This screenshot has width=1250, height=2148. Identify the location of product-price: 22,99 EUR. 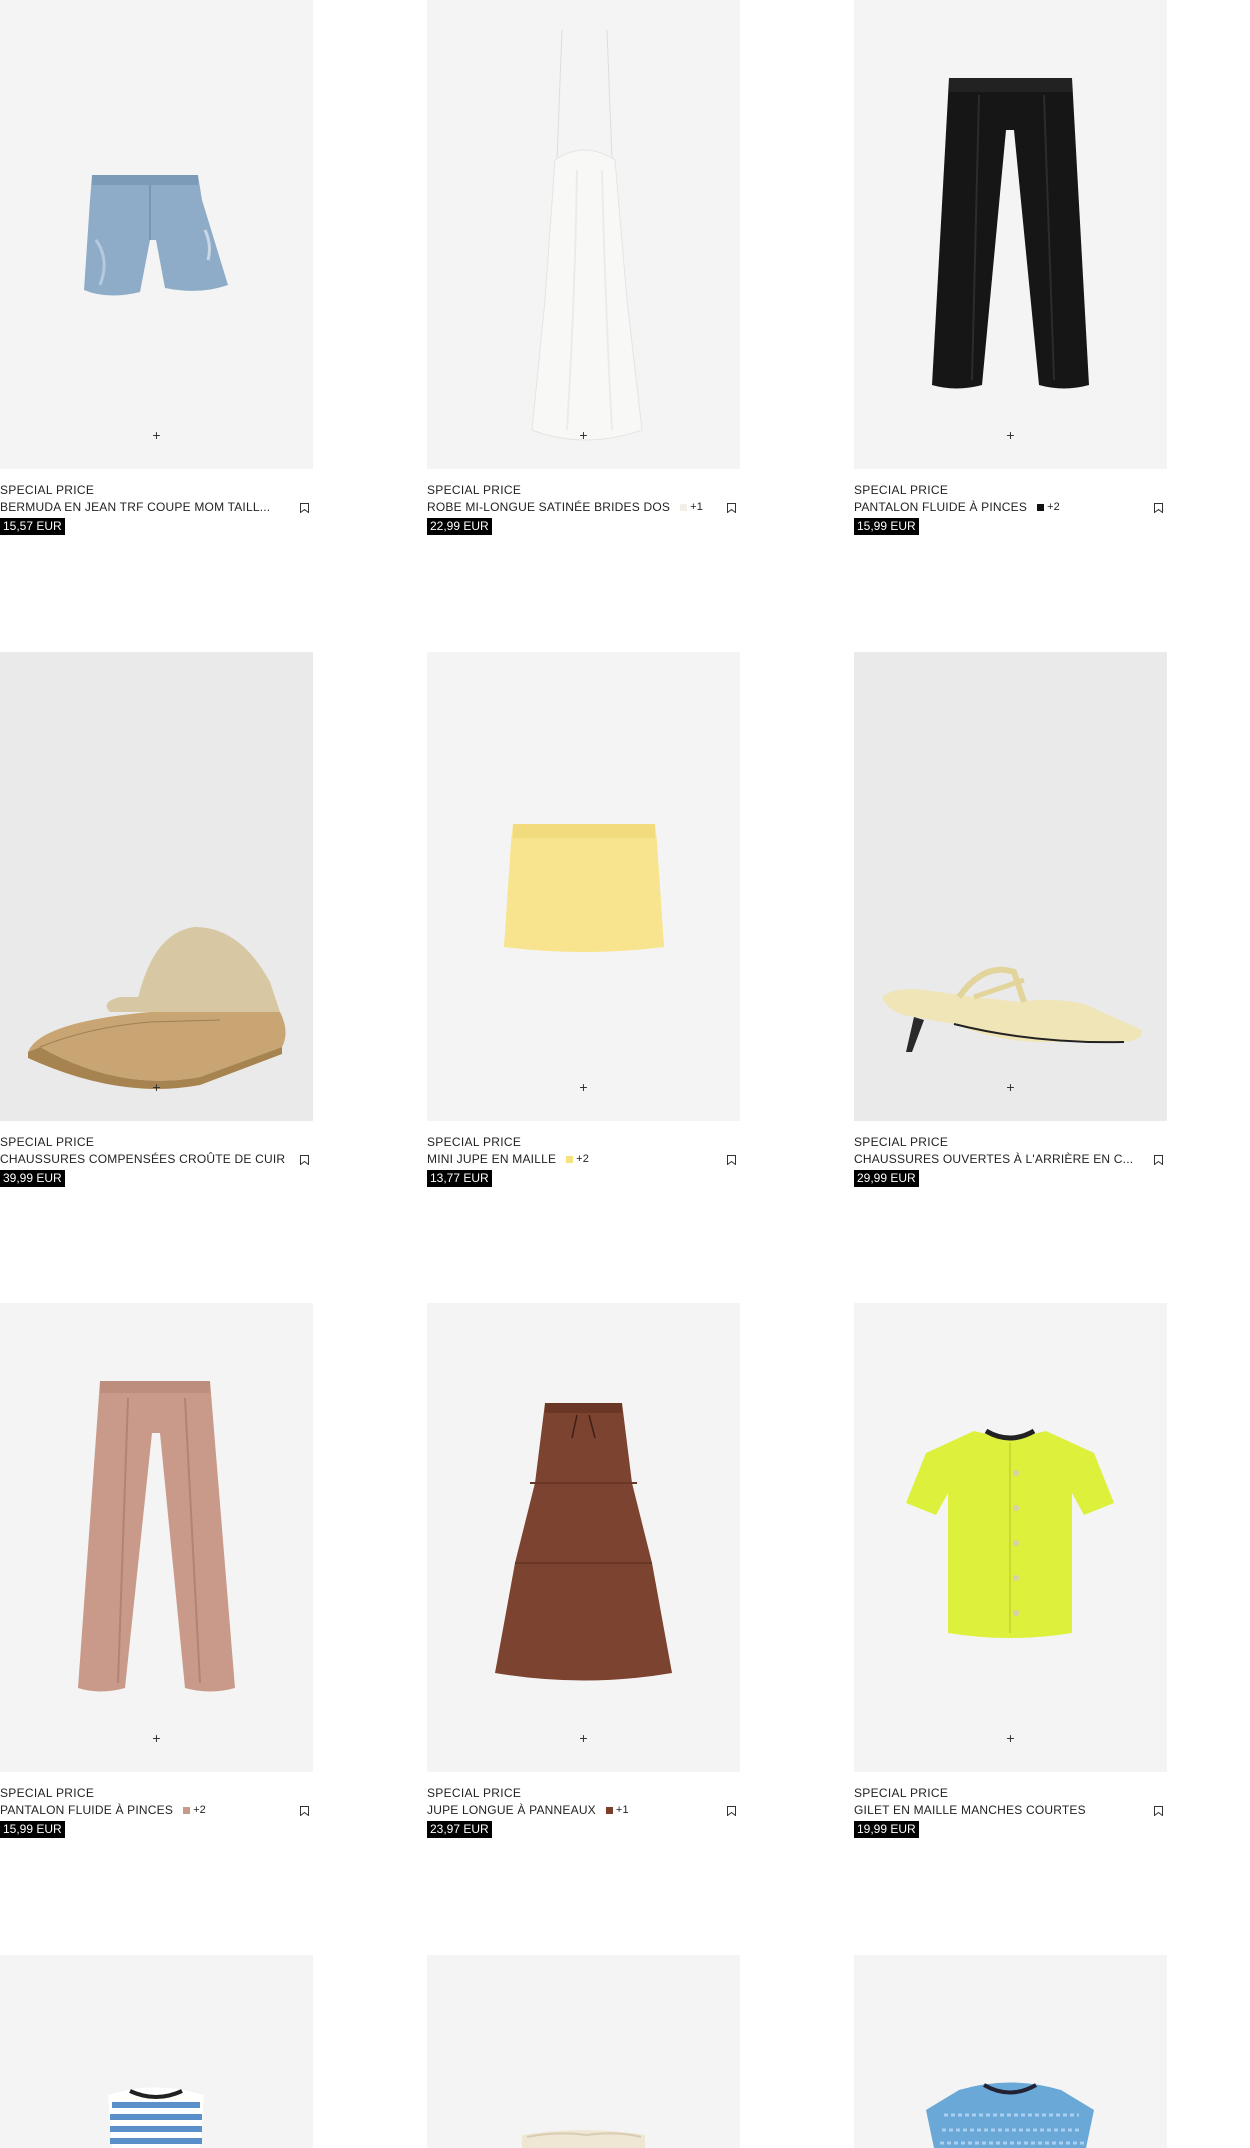
(459, 526).